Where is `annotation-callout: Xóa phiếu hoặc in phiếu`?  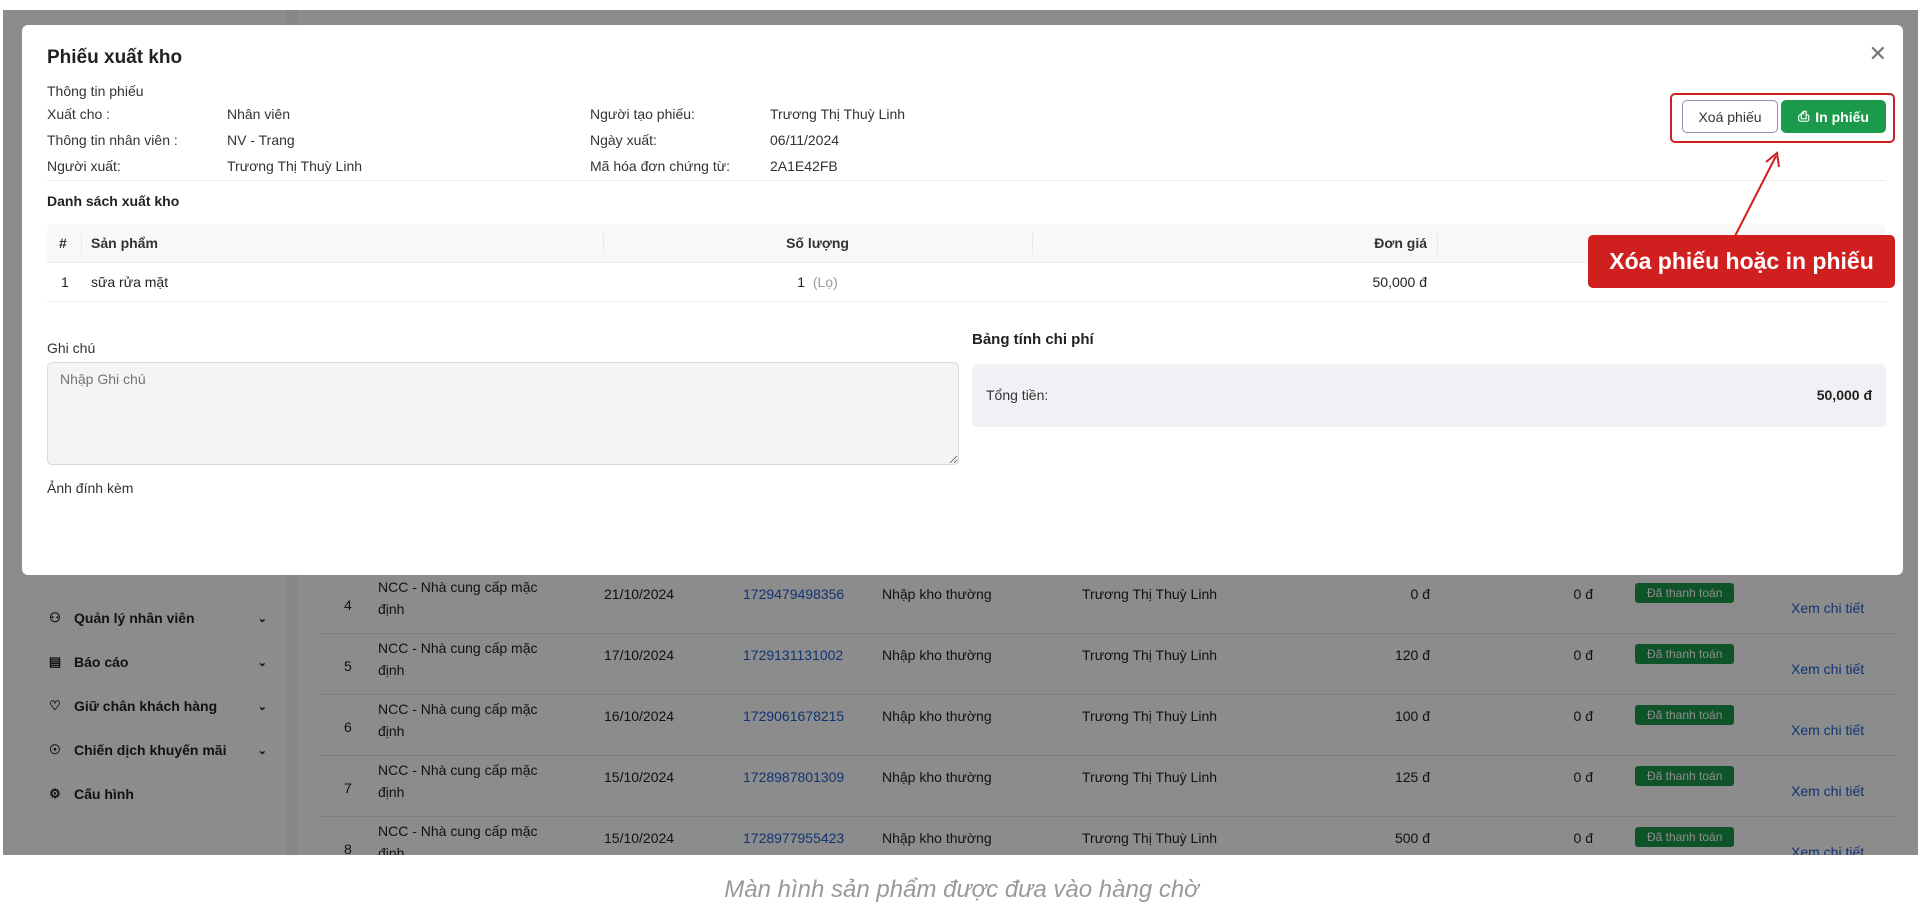 annotation-callout: Xóa phiếu hoặc in phiếu is located at coordinates (1741, 261).